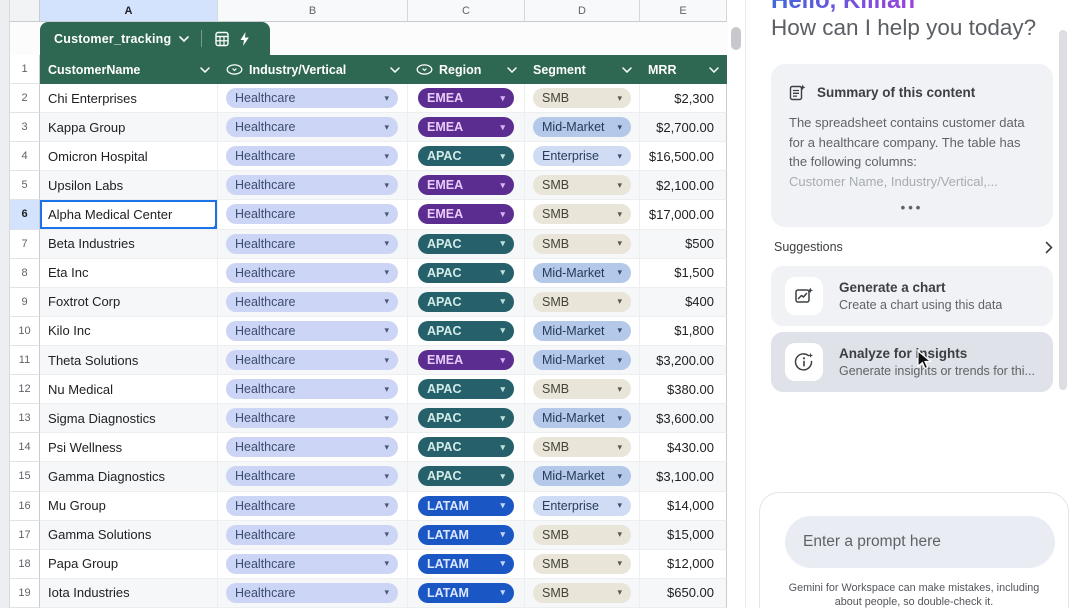 Image resolution: width=1080 pixels, height=608 pixels. I want to click on region-cell: EMEA ▾, so click(466, 360).